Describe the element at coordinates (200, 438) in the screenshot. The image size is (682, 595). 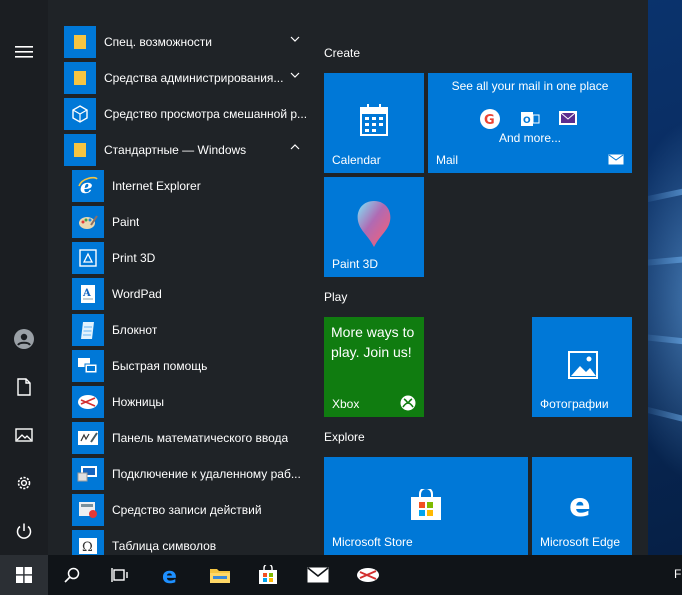
I see `app-list-item-label: Панель математического ввода` at that location.